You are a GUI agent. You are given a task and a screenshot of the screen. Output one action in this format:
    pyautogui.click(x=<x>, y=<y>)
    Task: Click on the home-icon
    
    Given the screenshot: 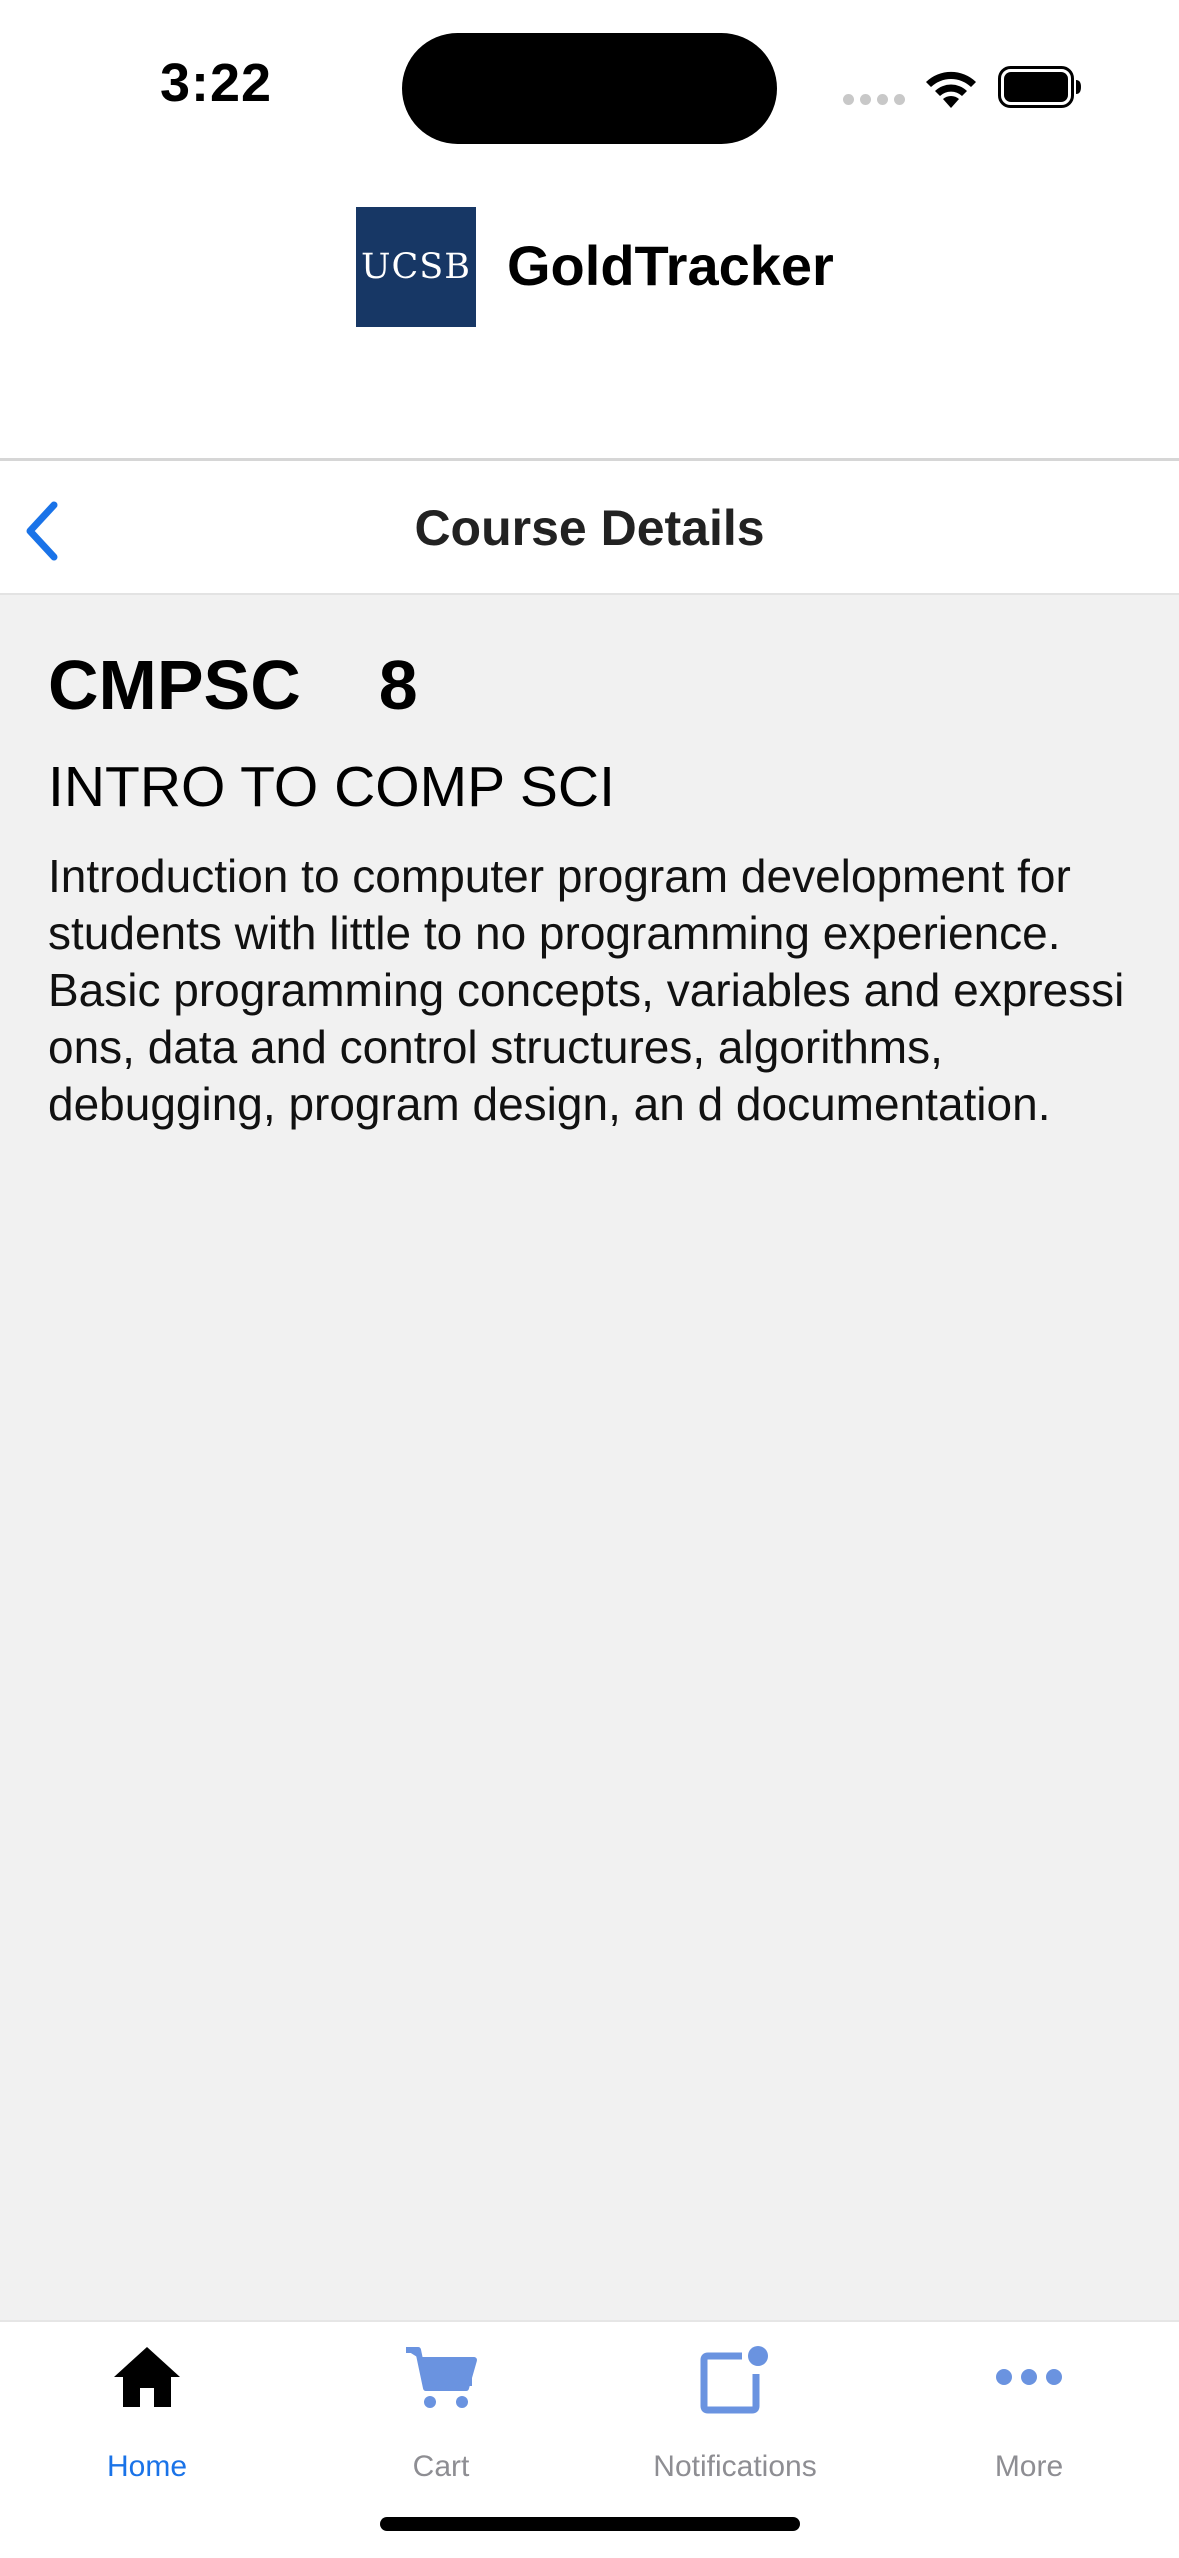 What is the action you would take?
    pyautogui.click(x=147, y=2377)
    